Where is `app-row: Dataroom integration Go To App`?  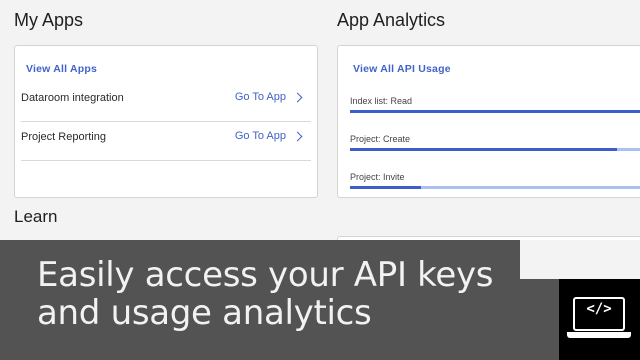
app-row: Dataroom integration Go To App is located at coordinates (166, 102).